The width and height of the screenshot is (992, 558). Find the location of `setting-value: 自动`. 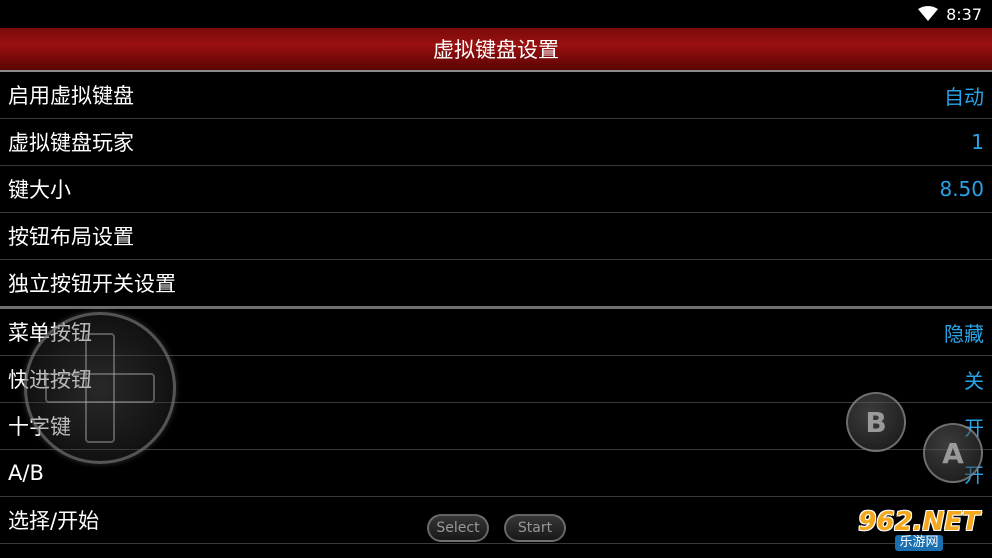

setting-value: 自动 is located at coordinates (964, 96).